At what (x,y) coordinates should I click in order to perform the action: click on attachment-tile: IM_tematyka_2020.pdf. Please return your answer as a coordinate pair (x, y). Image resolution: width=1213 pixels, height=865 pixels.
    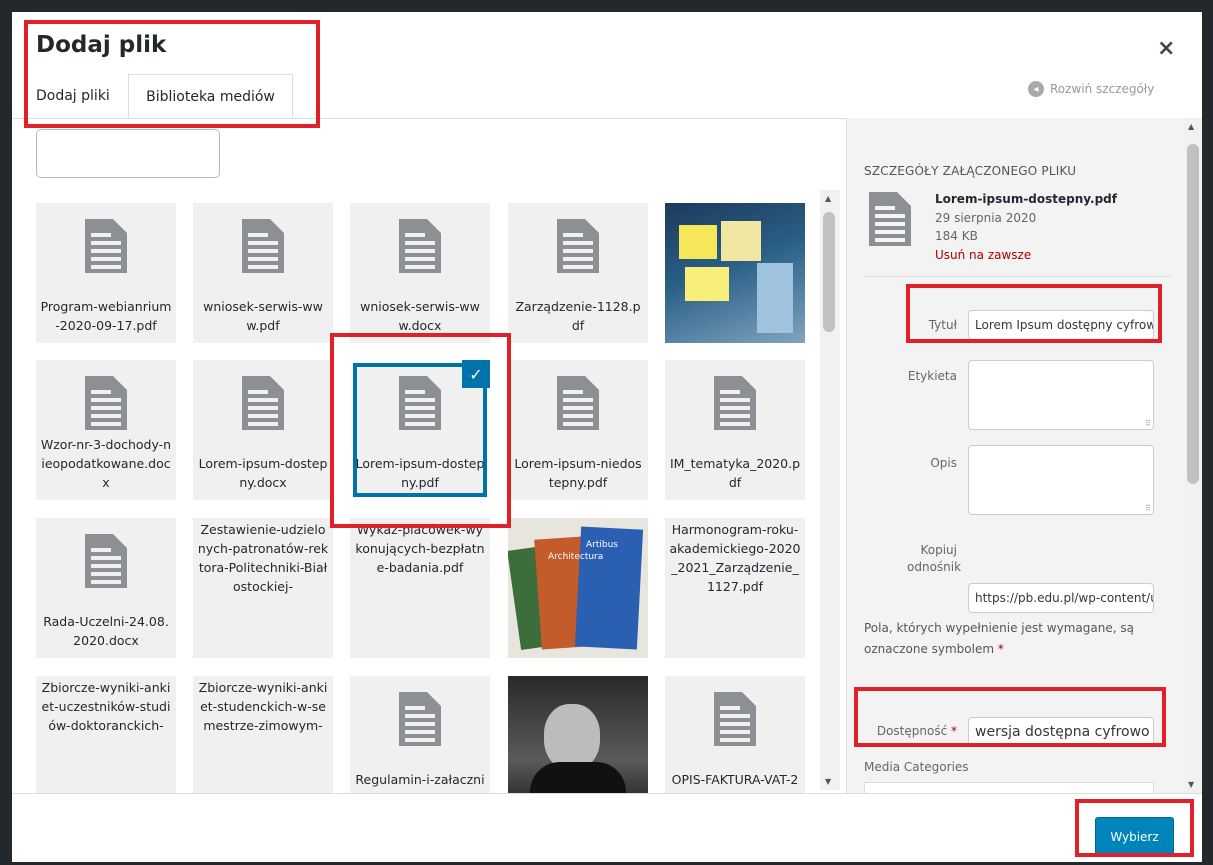
    Looking at the image, I should click on (735, 430).